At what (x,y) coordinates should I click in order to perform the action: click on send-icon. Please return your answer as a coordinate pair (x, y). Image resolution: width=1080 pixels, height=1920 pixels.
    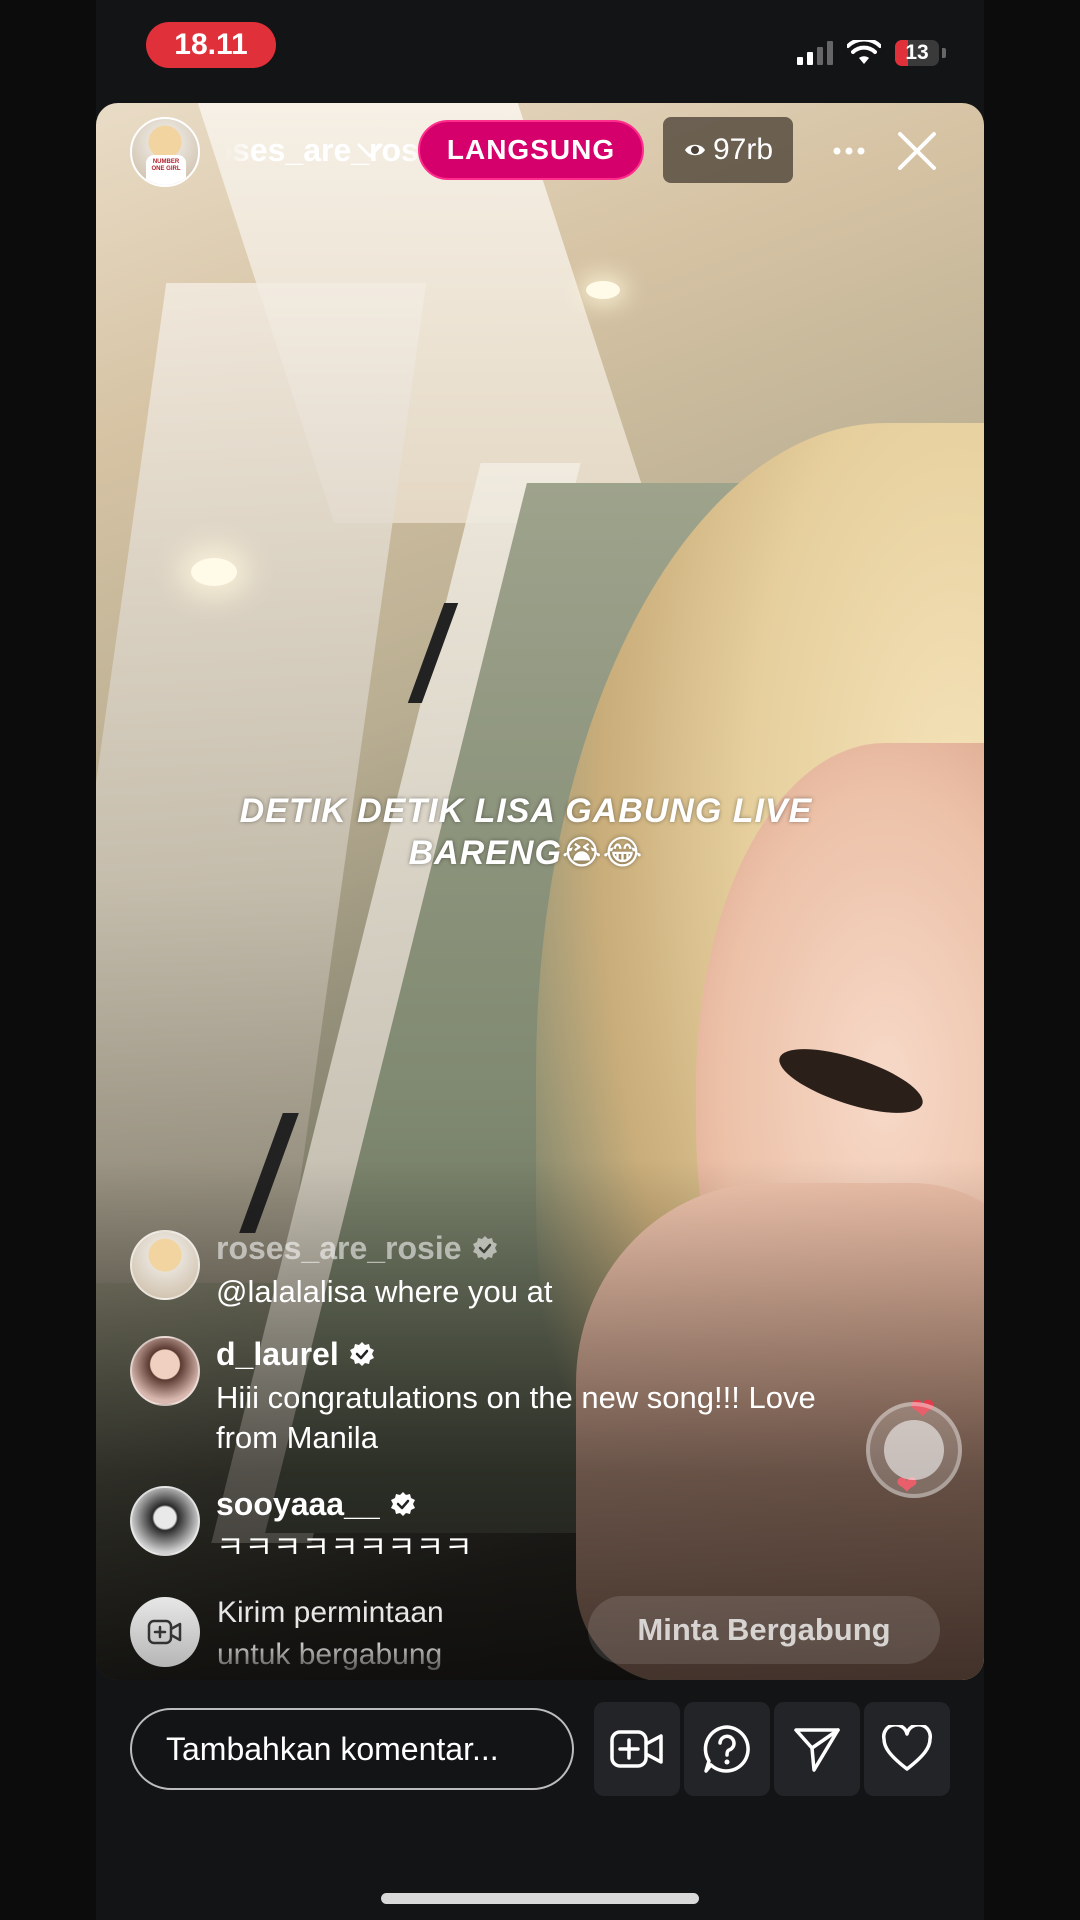
    Looking at the image, I should click on (817, 1750).